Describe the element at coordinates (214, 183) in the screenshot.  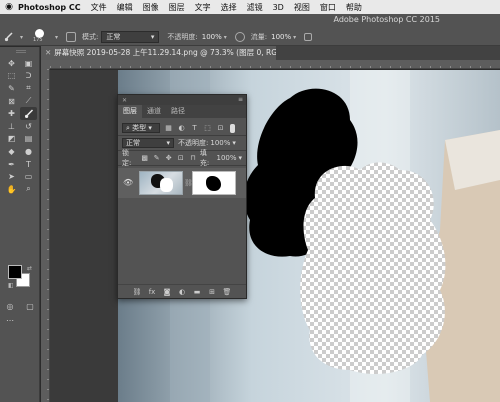
I see `layer-mask-thumbnail` at that location.